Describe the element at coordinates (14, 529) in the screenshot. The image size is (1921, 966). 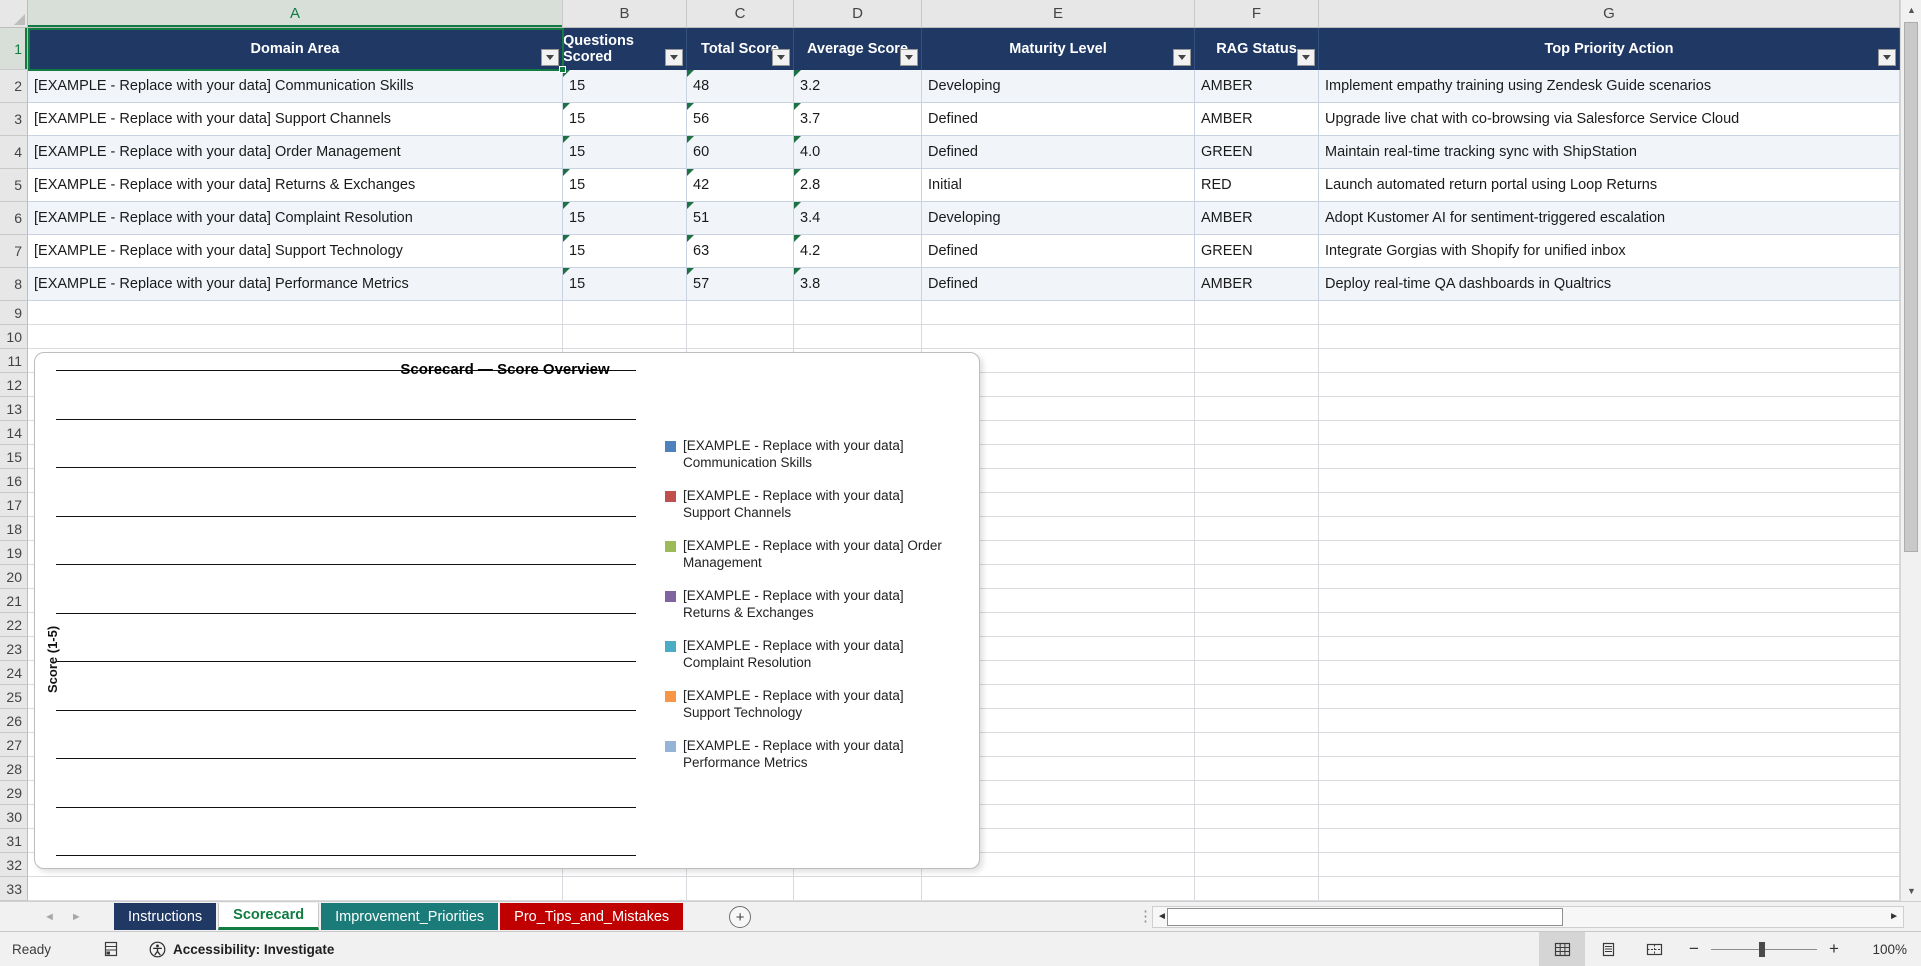
I see `row-header-18: 18` at that location.